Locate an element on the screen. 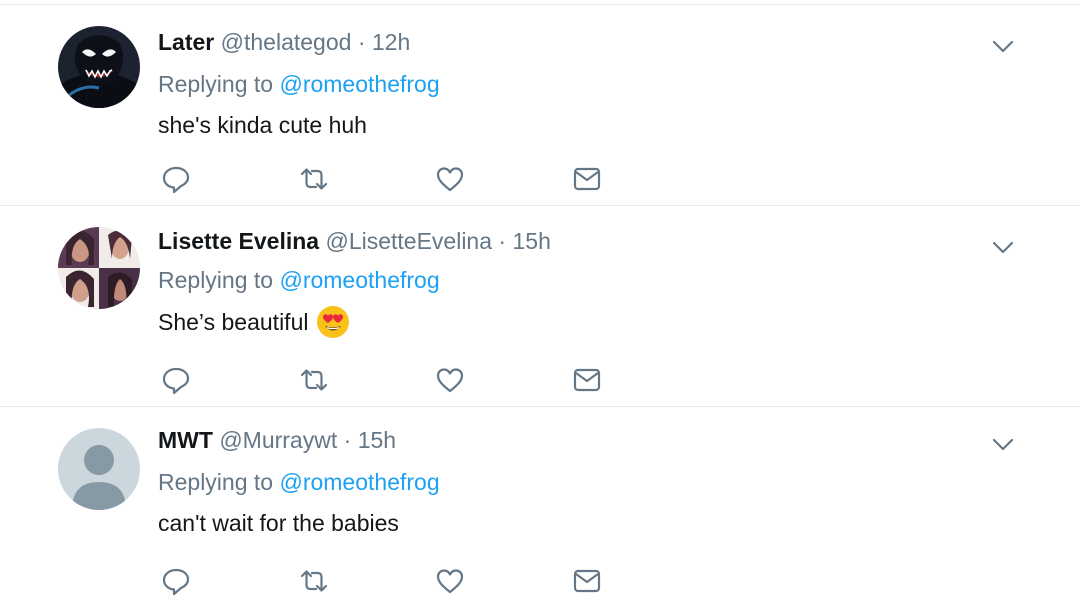 This screenshot has height=596, width=1080. tweet-header: Lisette Evelina @LisetteEvelina · 15h is located at coordinates (354, 241).